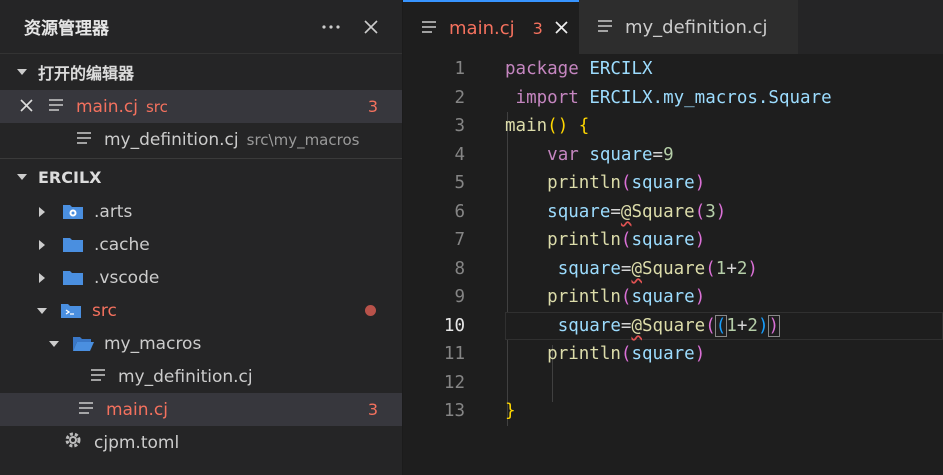  I want to click on line-number: 7, so click(459, 240).